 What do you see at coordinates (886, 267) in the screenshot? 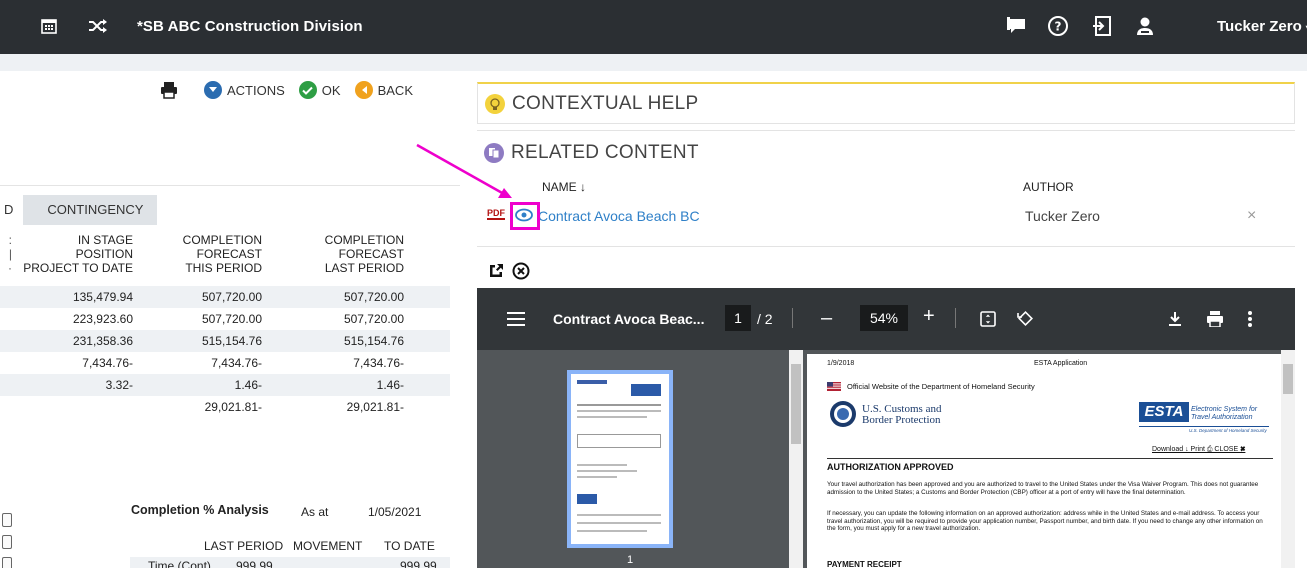
I see `viewer-actions` at bounding box center [886, 267].